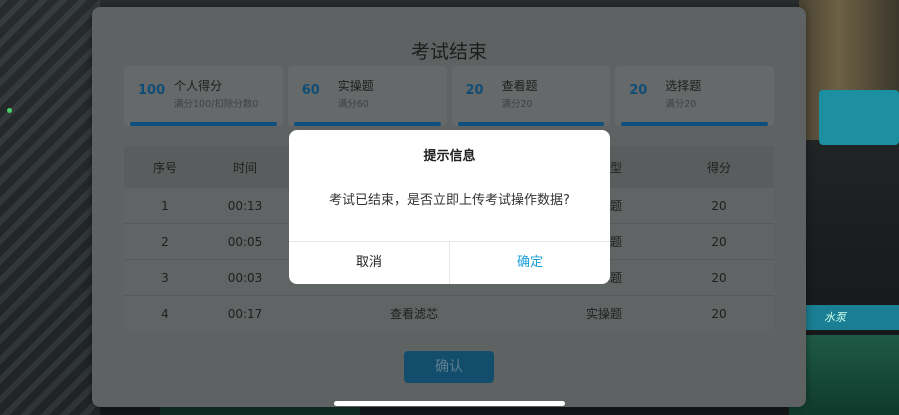  I want to click on cell-index: 1, so click(165, 205).